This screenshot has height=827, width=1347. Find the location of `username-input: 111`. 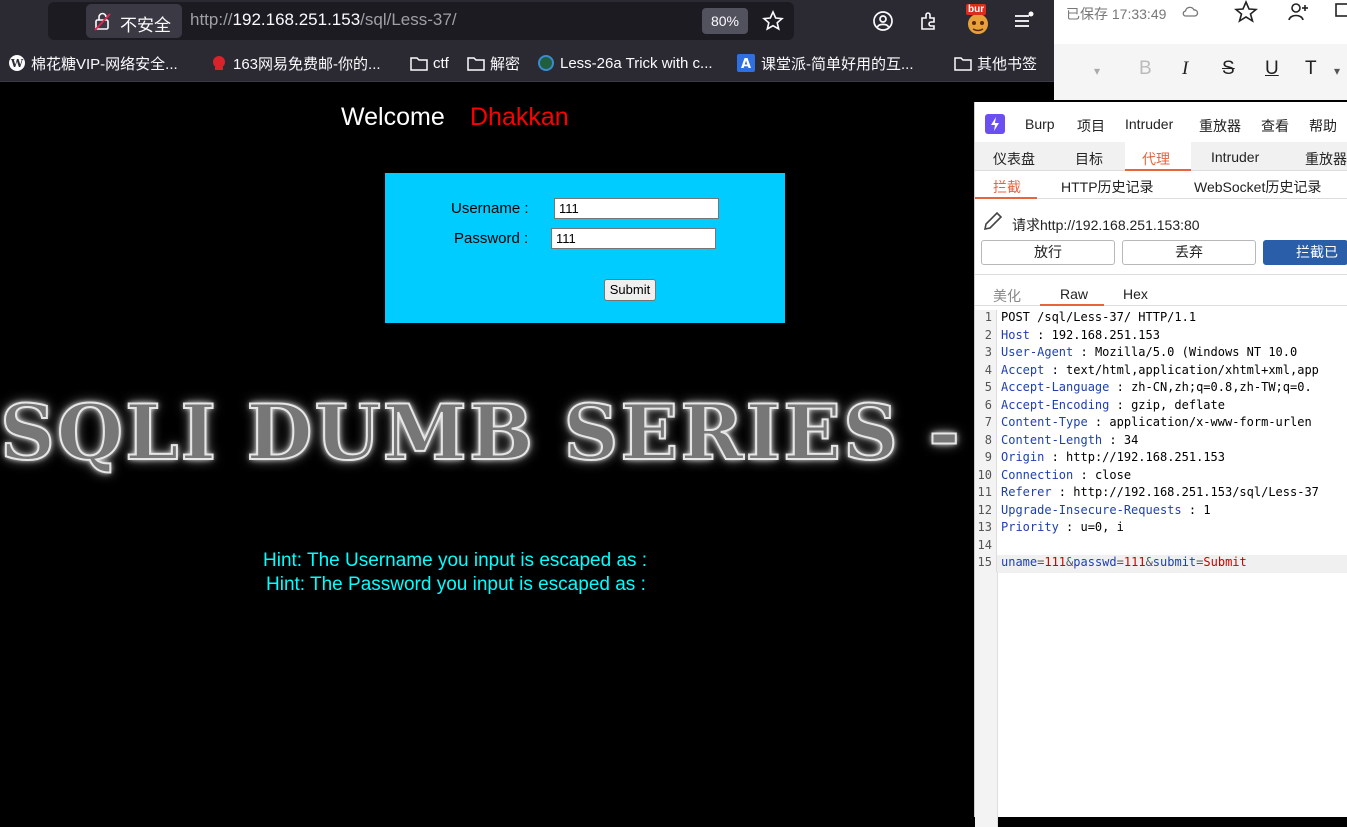

username-input: 111 is located at coordinates (636, 208).